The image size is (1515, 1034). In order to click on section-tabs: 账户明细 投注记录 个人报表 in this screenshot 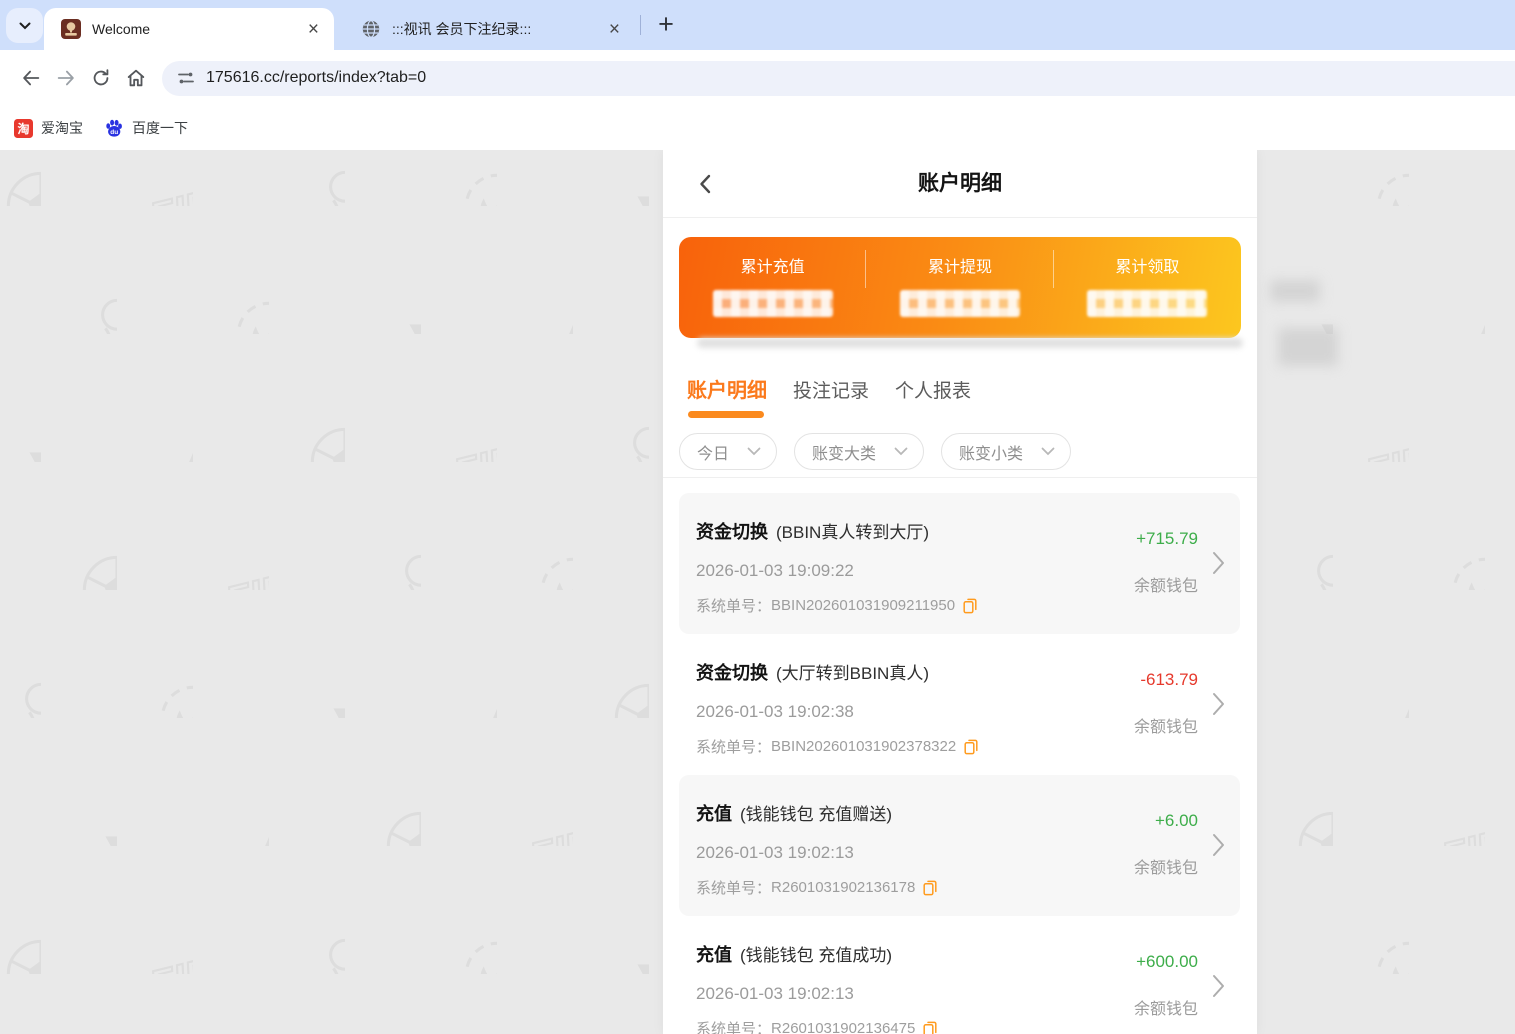, I will do `click(829, 396)`.